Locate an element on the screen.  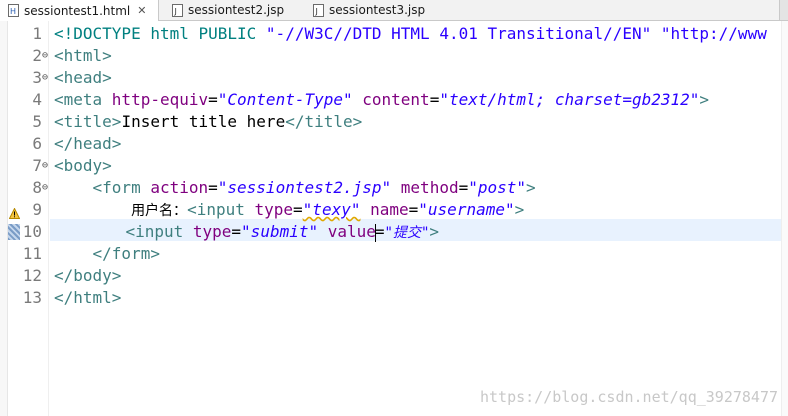
overview-ruler is located at coordinates (784, 218).